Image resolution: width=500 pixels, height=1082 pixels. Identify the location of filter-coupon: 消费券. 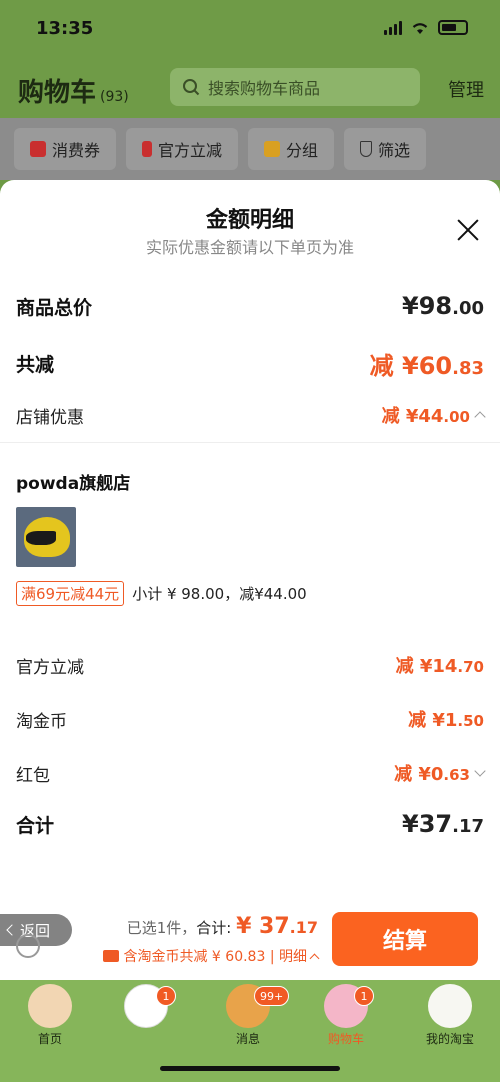
(65, 149).